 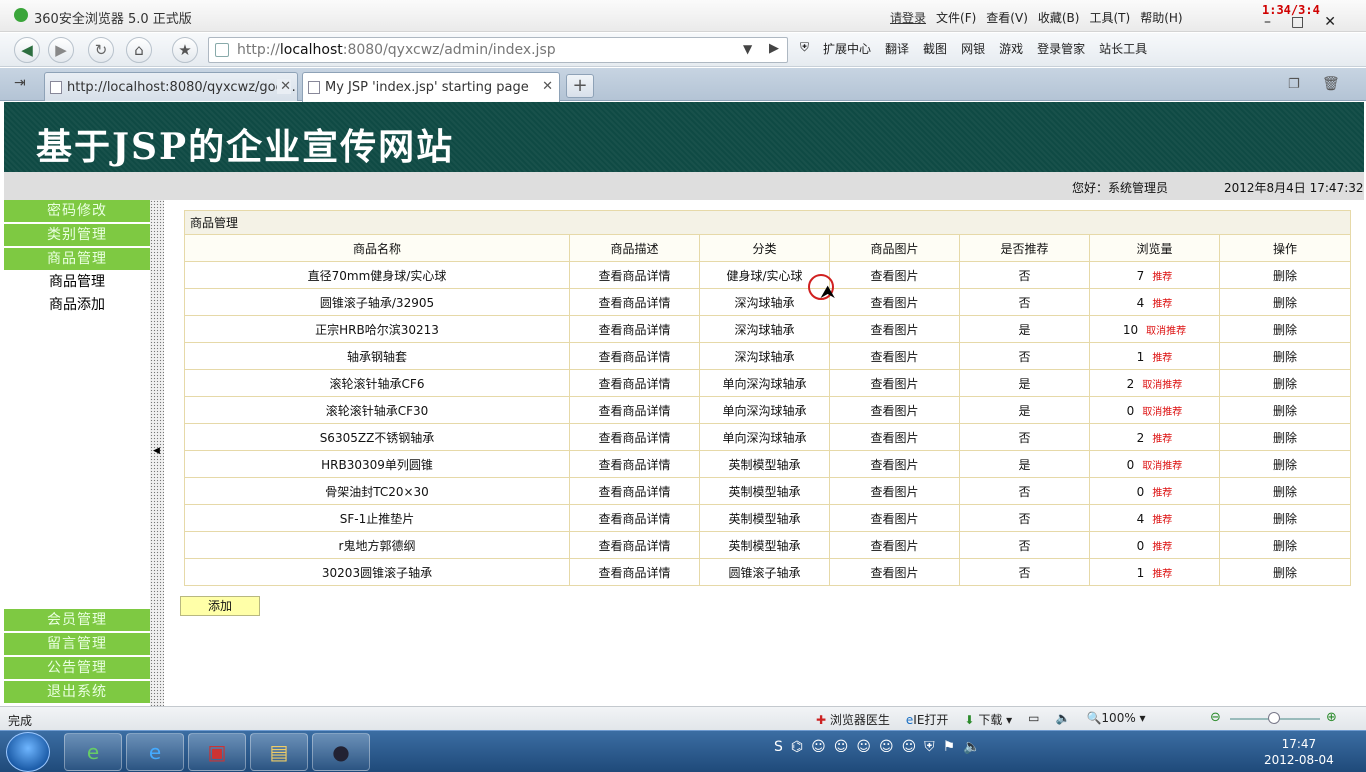 What do you see at coordinates (1331, 84) in the screenshot?
I see `trash-icon: 🗑` at bounding box center [1331, 84].